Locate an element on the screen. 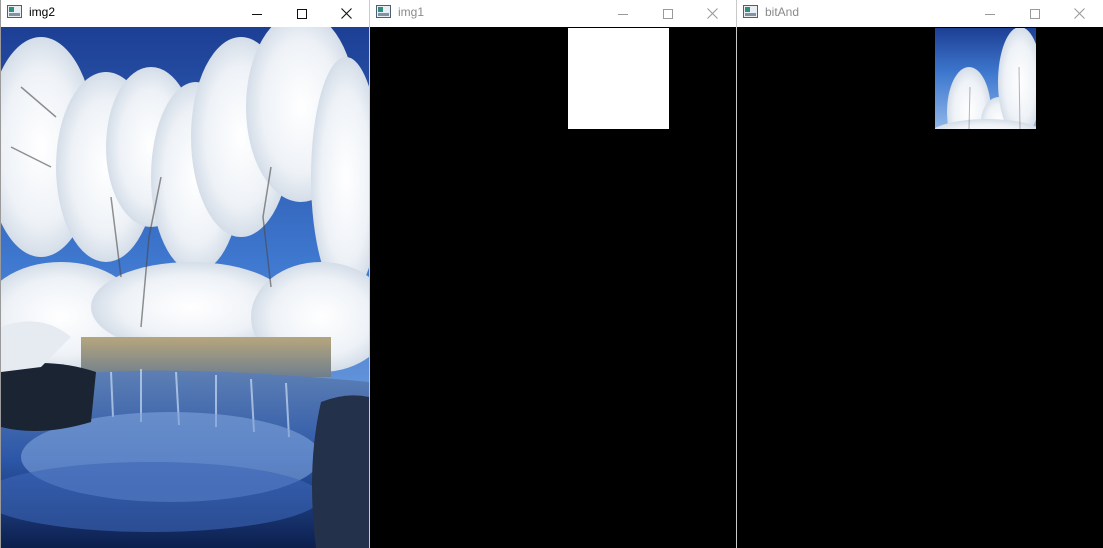 This screenshot has height=548, width=1103. window-title: bitAnd is located at coordinates (782, 12).